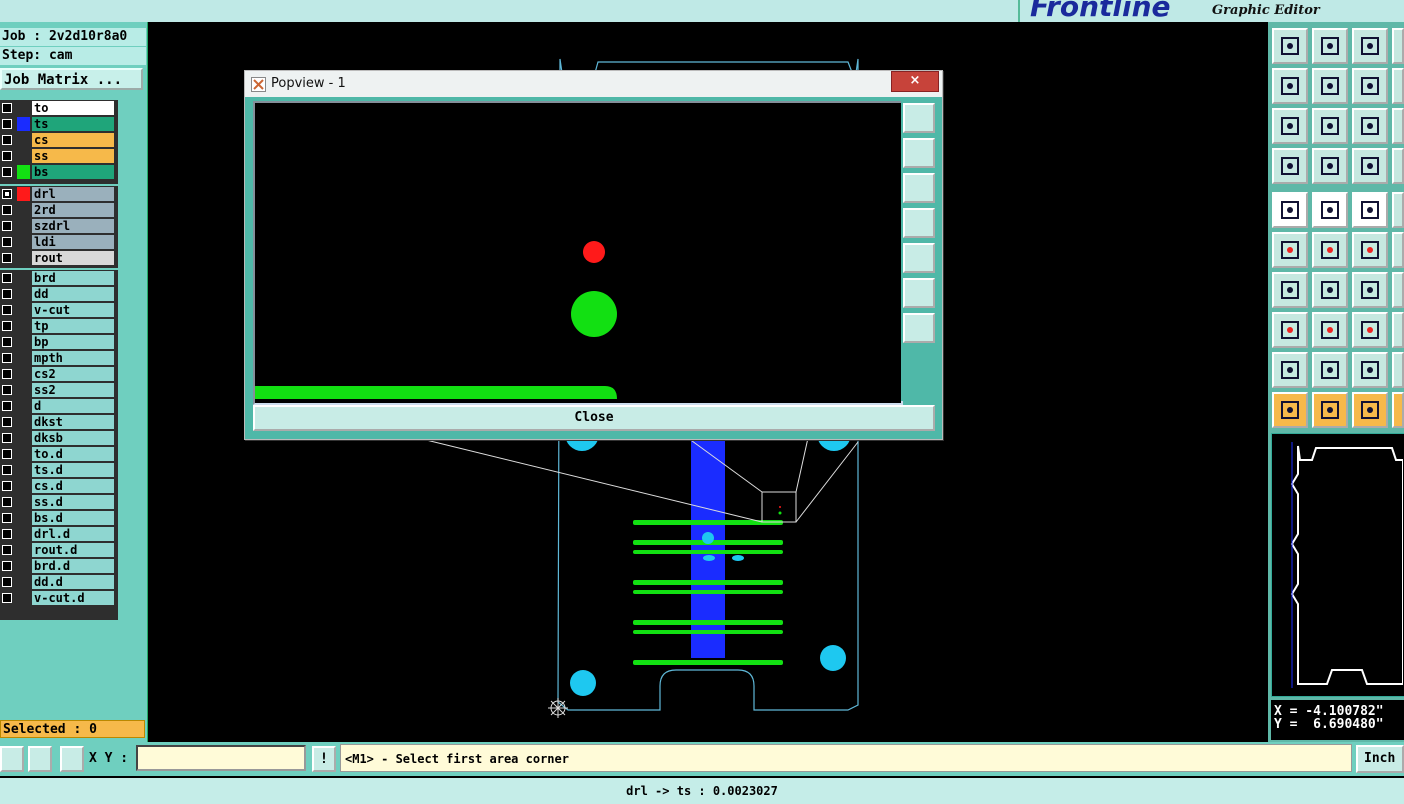 This screenshot has width=1404, height=804. I want to click on layer-row-drl: drl, so click(59, 194).